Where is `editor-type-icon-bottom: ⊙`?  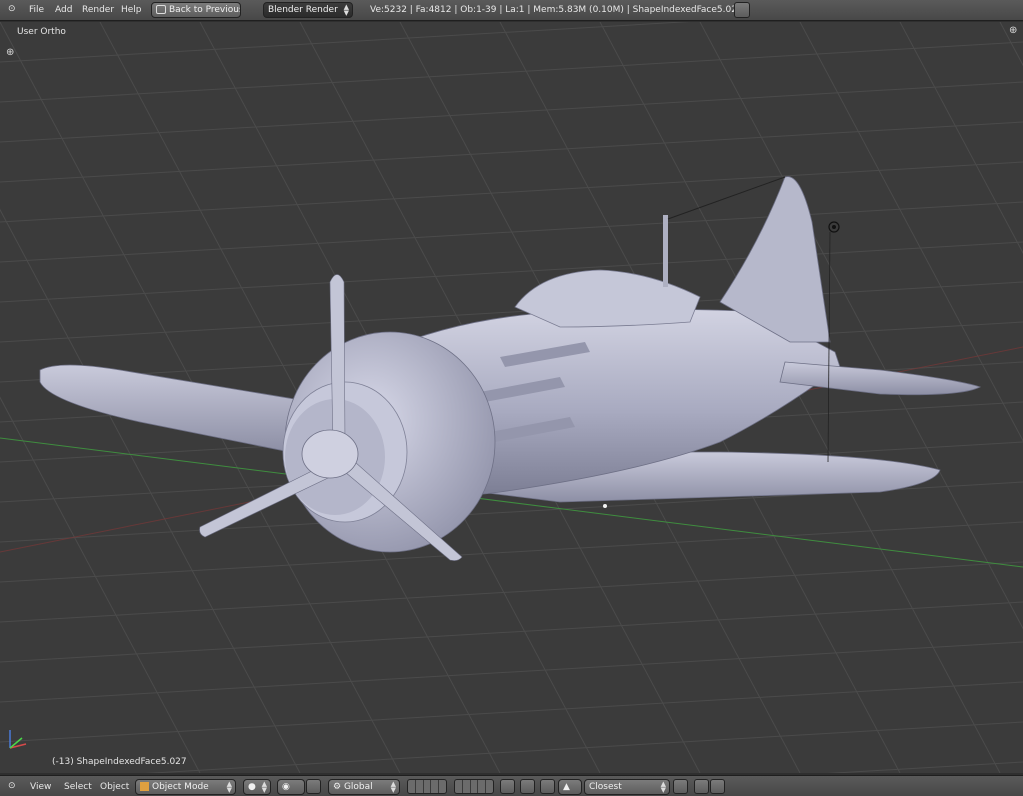
editor-type-icon-bottom: ⊙ is located at coordinates (12, 786).